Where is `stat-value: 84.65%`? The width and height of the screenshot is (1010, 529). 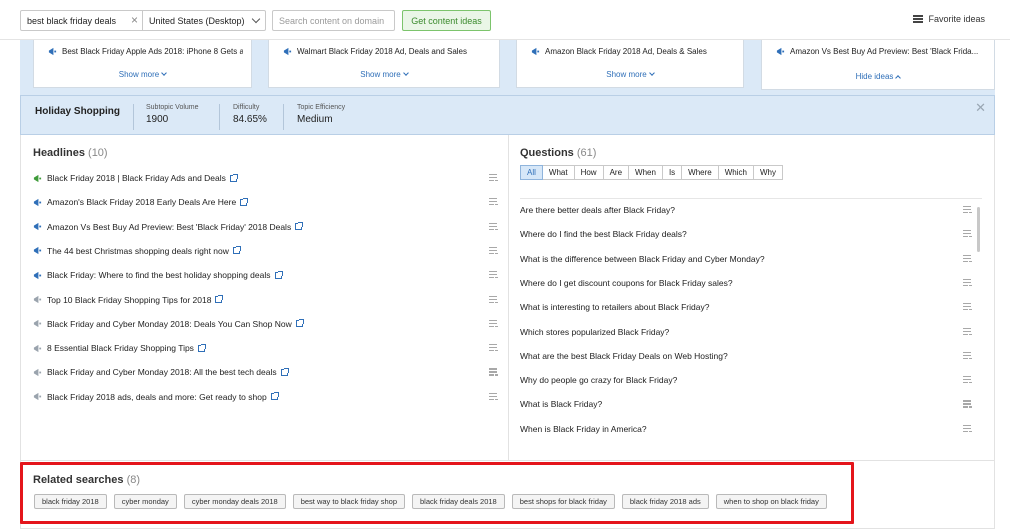
stat-value: 84.65% is located at coordinates (250, 119).